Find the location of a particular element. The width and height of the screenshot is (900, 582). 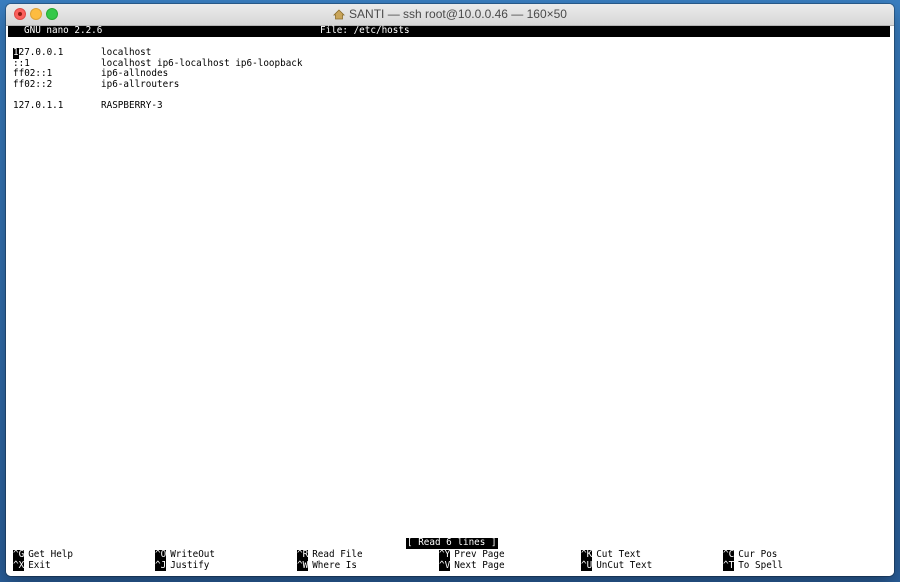

hosts-name: ip6-allrouters is located at coordinates (140, 85).